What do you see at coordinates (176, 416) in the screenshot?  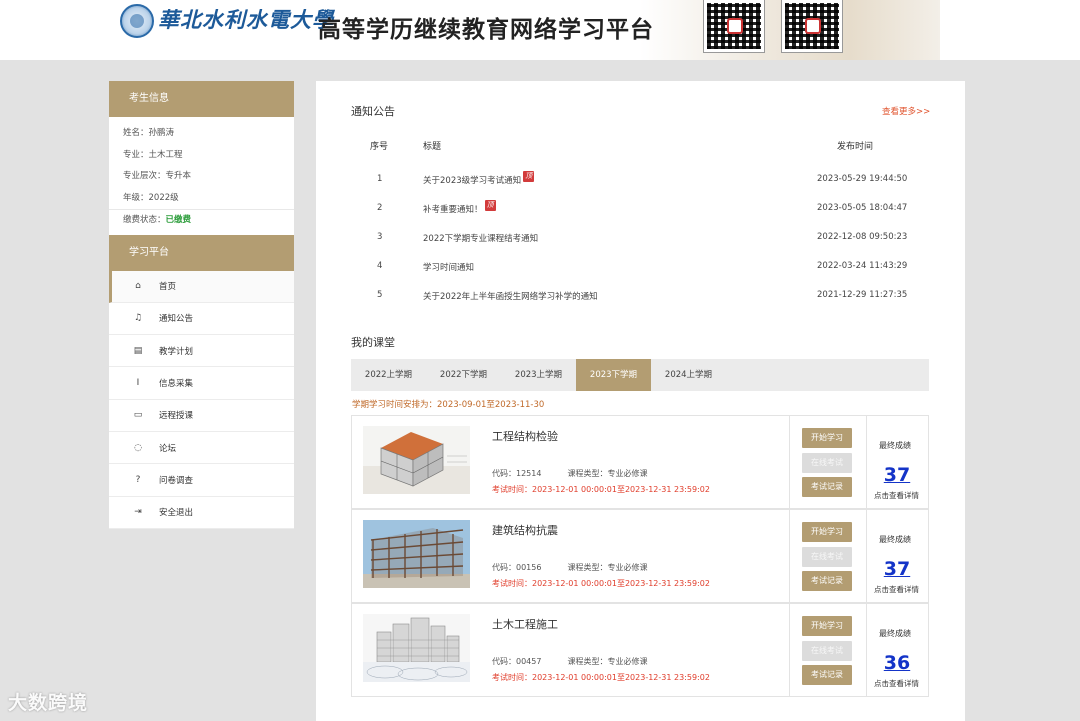 I see `sidebar-item-label: 远程授课` at bounding box center [176, 416].